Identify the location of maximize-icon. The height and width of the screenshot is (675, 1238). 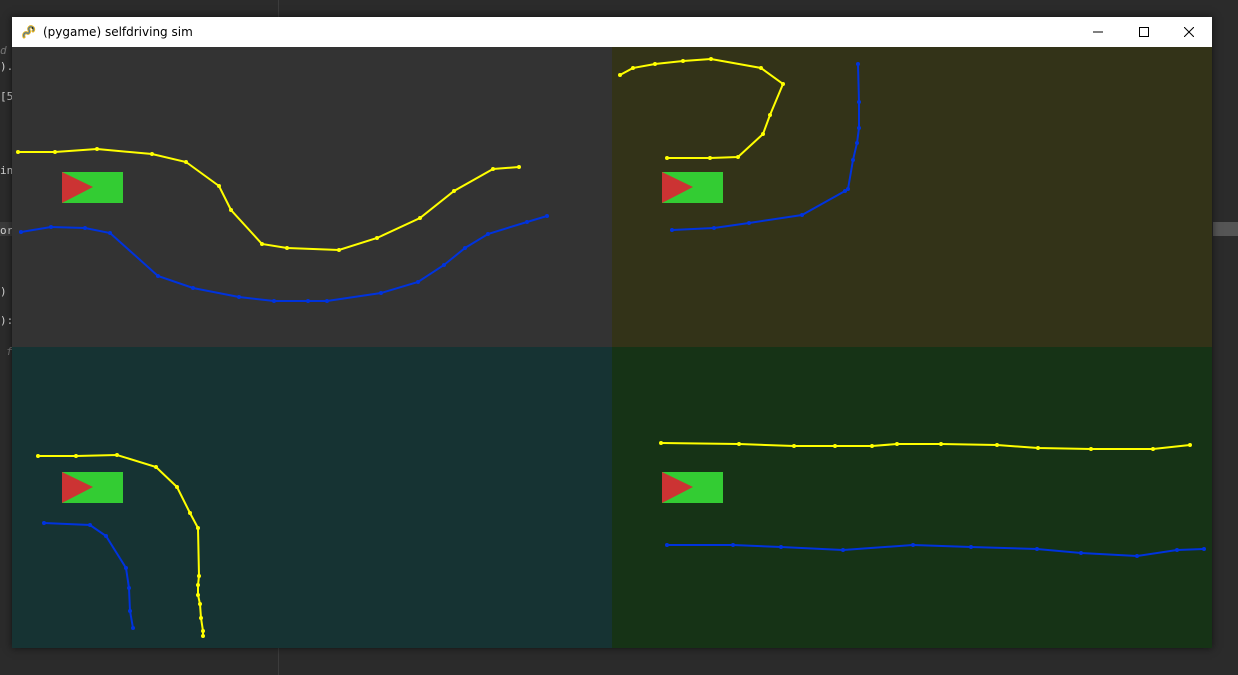
(1144, 32).